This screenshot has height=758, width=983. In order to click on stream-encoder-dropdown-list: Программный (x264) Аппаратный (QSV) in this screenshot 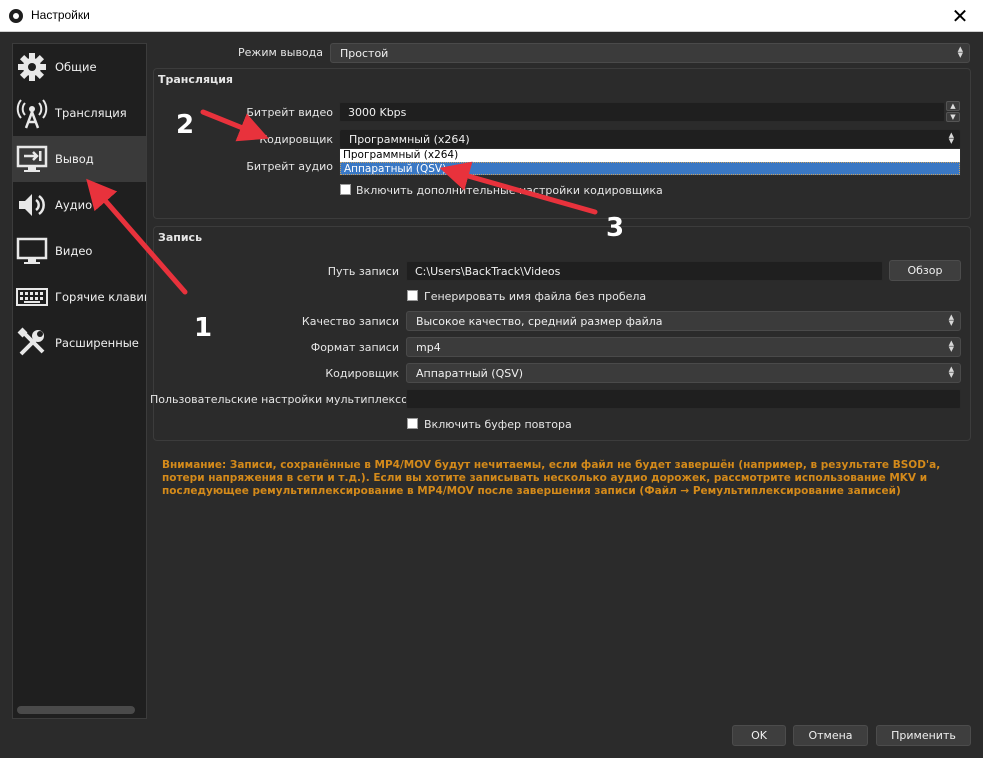, I will do `click(650, 162)`.